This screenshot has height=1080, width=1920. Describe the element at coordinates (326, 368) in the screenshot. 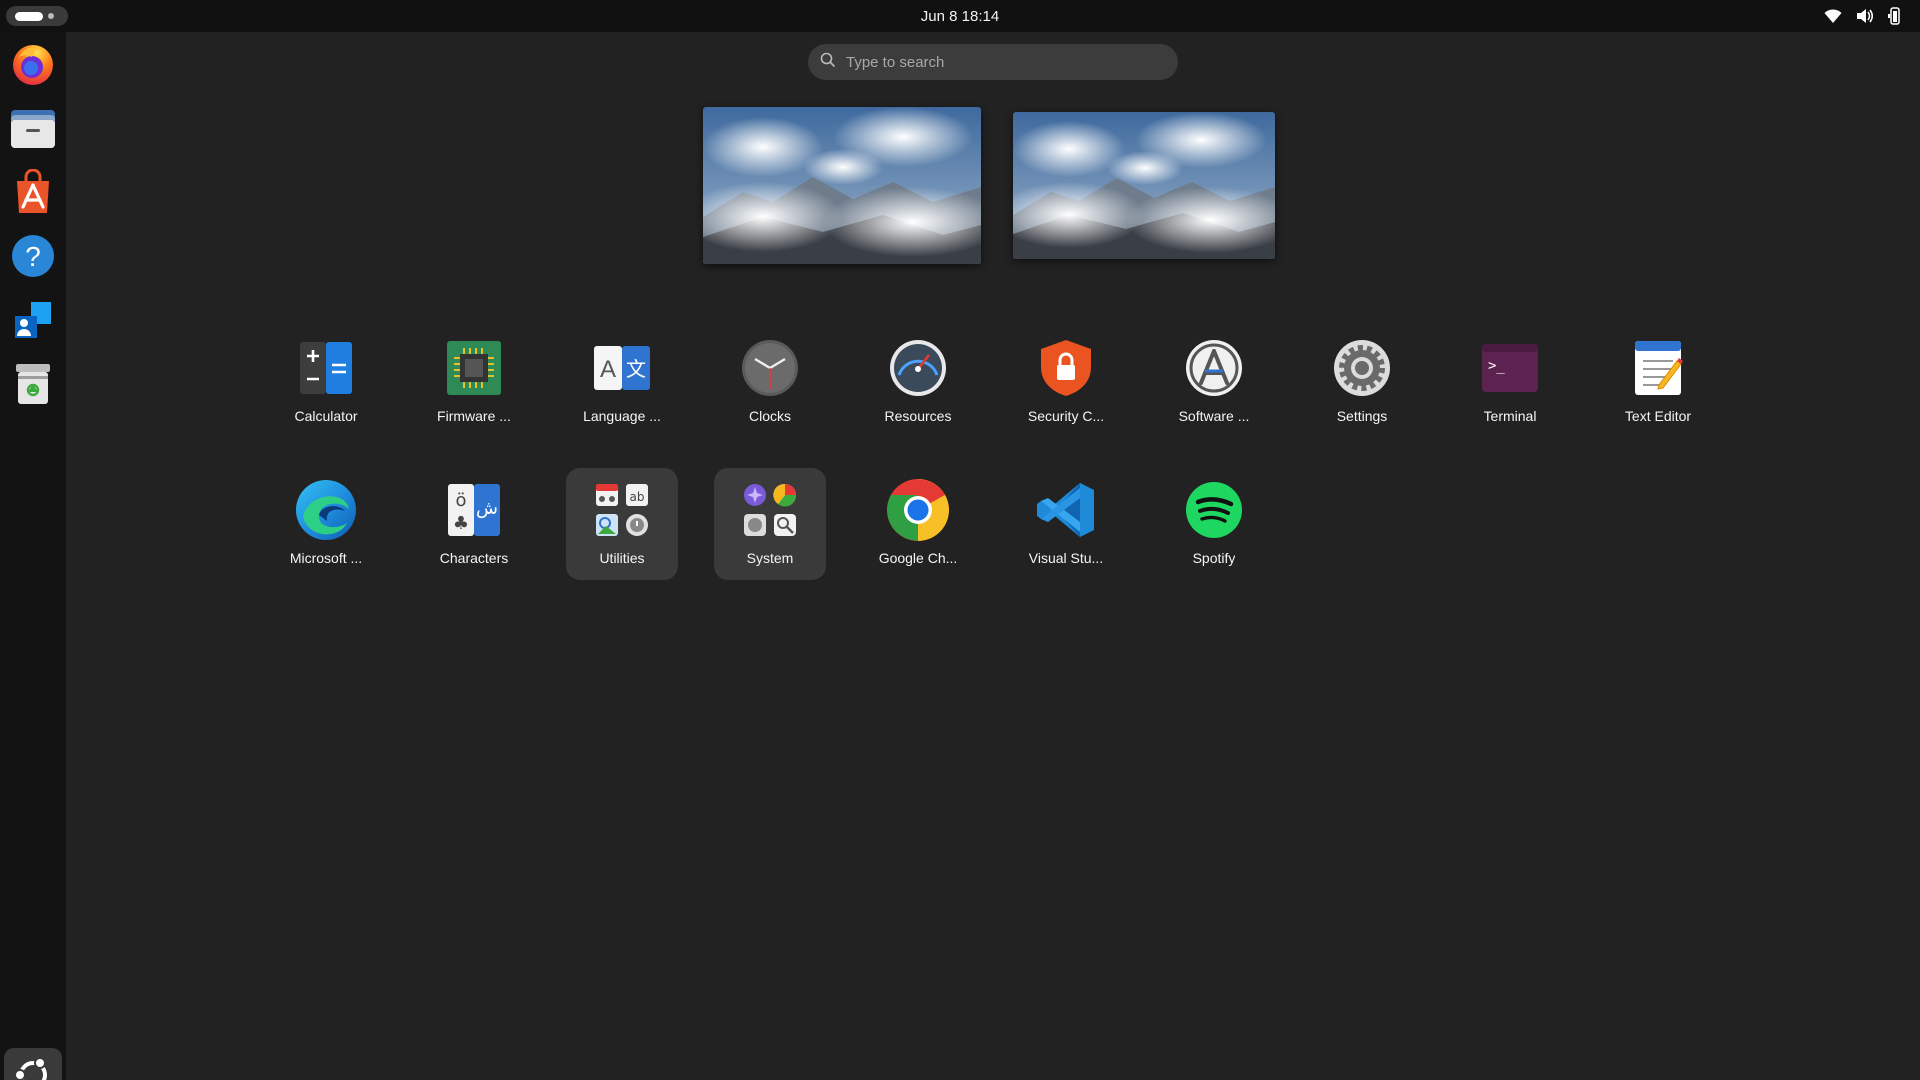

I see `calculator-icon` at that location.